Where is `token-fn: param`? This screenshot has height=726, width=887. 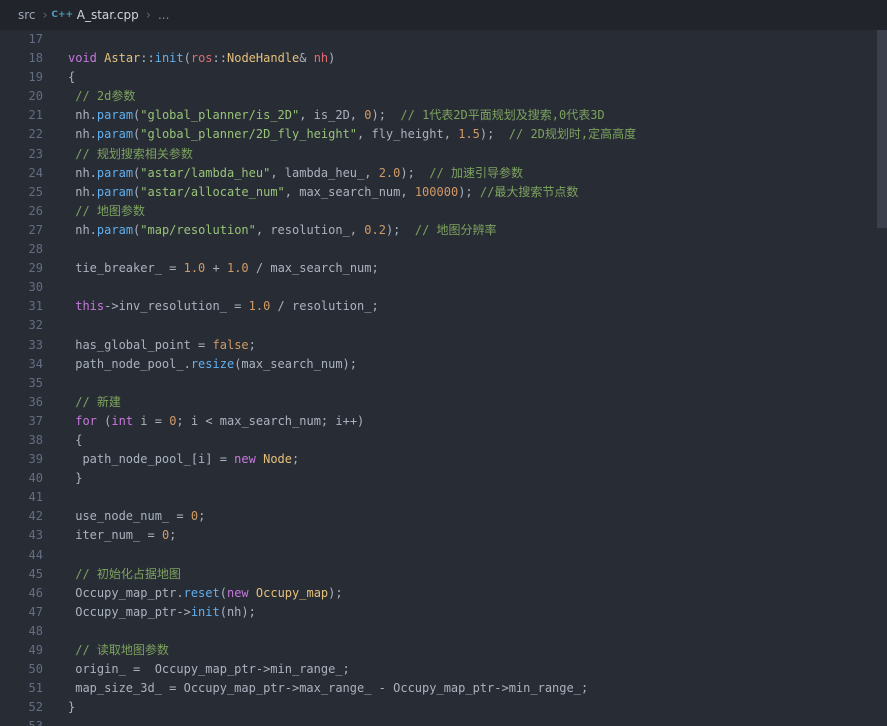 token-fn: param is located at coordinates (115, 172).